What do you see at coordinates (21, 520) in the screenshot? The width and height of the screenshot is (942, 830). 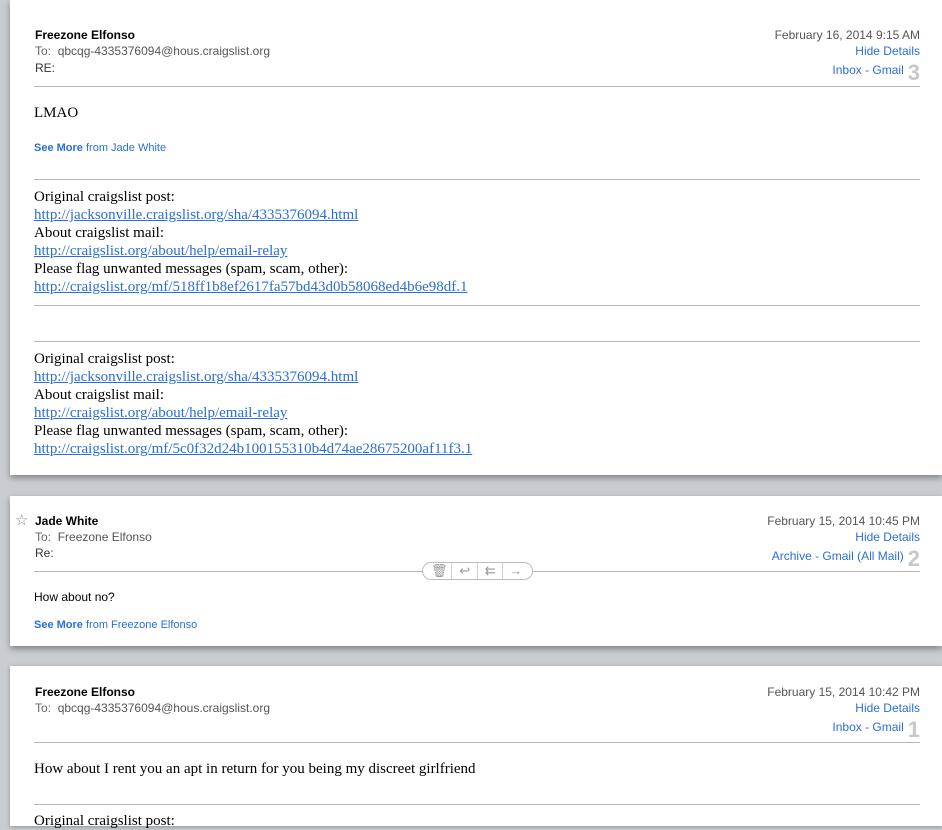 I see `star-icon: ☆` at bounding box center [21, 520].